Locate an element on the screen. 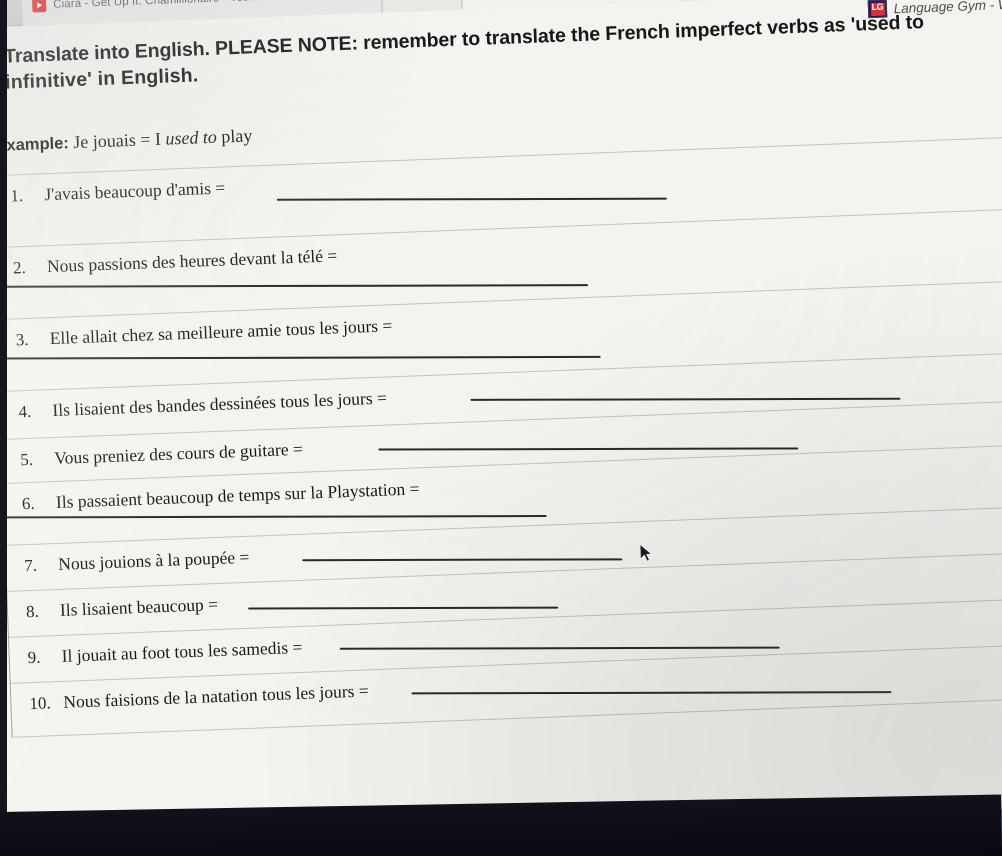 The height and width of the screenshot is (856, 1002). question-number: 10. is located at coordinates (40, 703).